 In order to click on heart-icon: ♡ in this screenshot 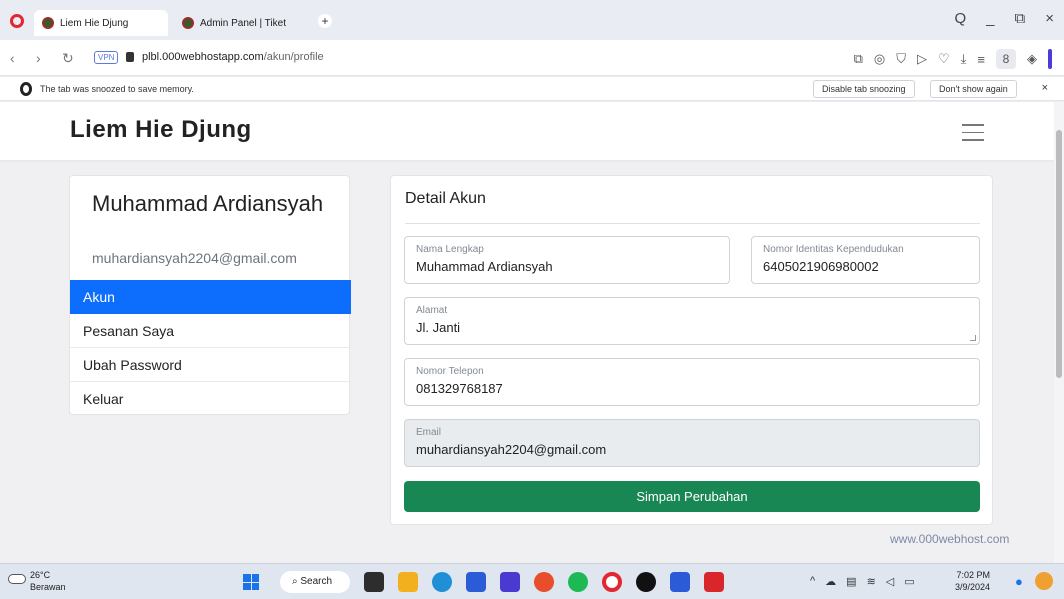, I will do `click(944, 59)`.